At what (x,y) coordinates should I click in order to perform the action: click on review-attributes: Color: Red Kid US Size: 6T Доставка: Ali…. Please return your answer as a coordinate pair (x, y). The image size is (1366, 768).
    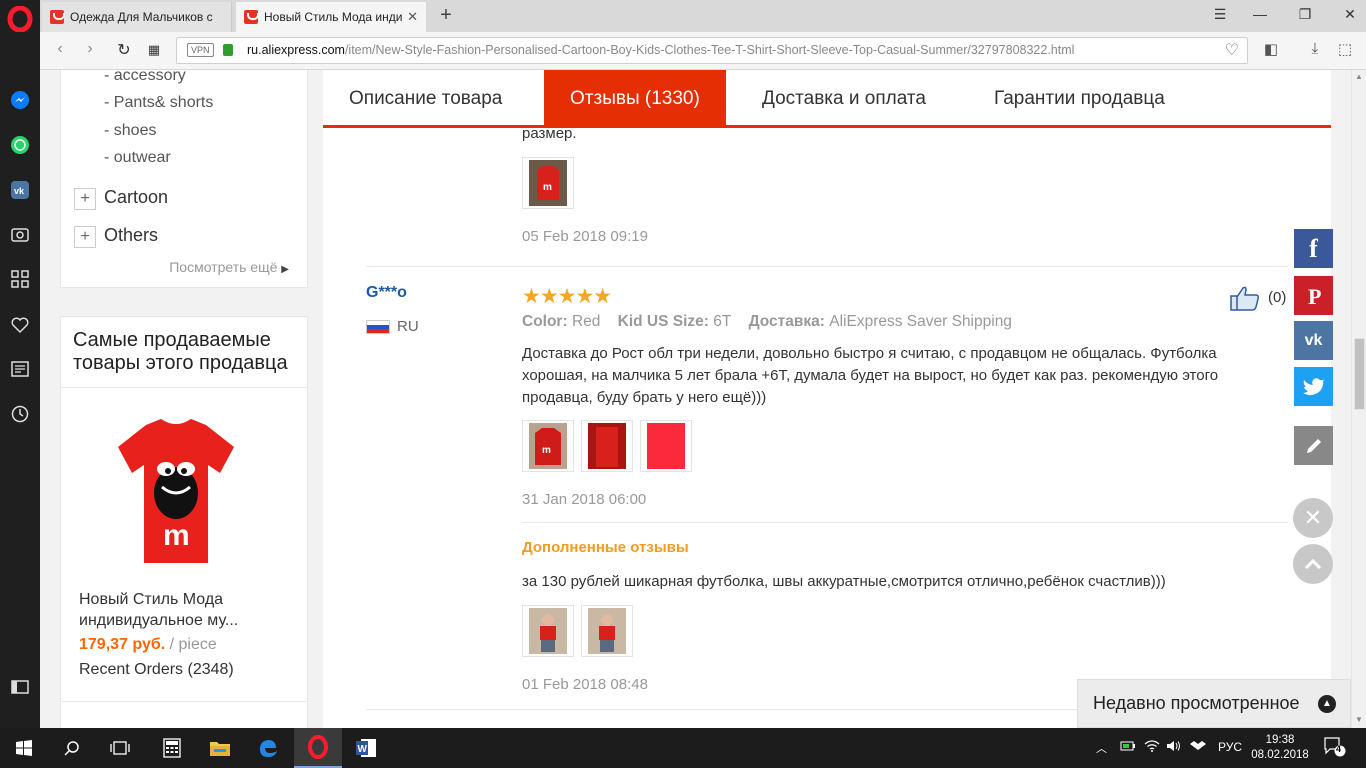
    Looking at the image, I should click on (767, 321).